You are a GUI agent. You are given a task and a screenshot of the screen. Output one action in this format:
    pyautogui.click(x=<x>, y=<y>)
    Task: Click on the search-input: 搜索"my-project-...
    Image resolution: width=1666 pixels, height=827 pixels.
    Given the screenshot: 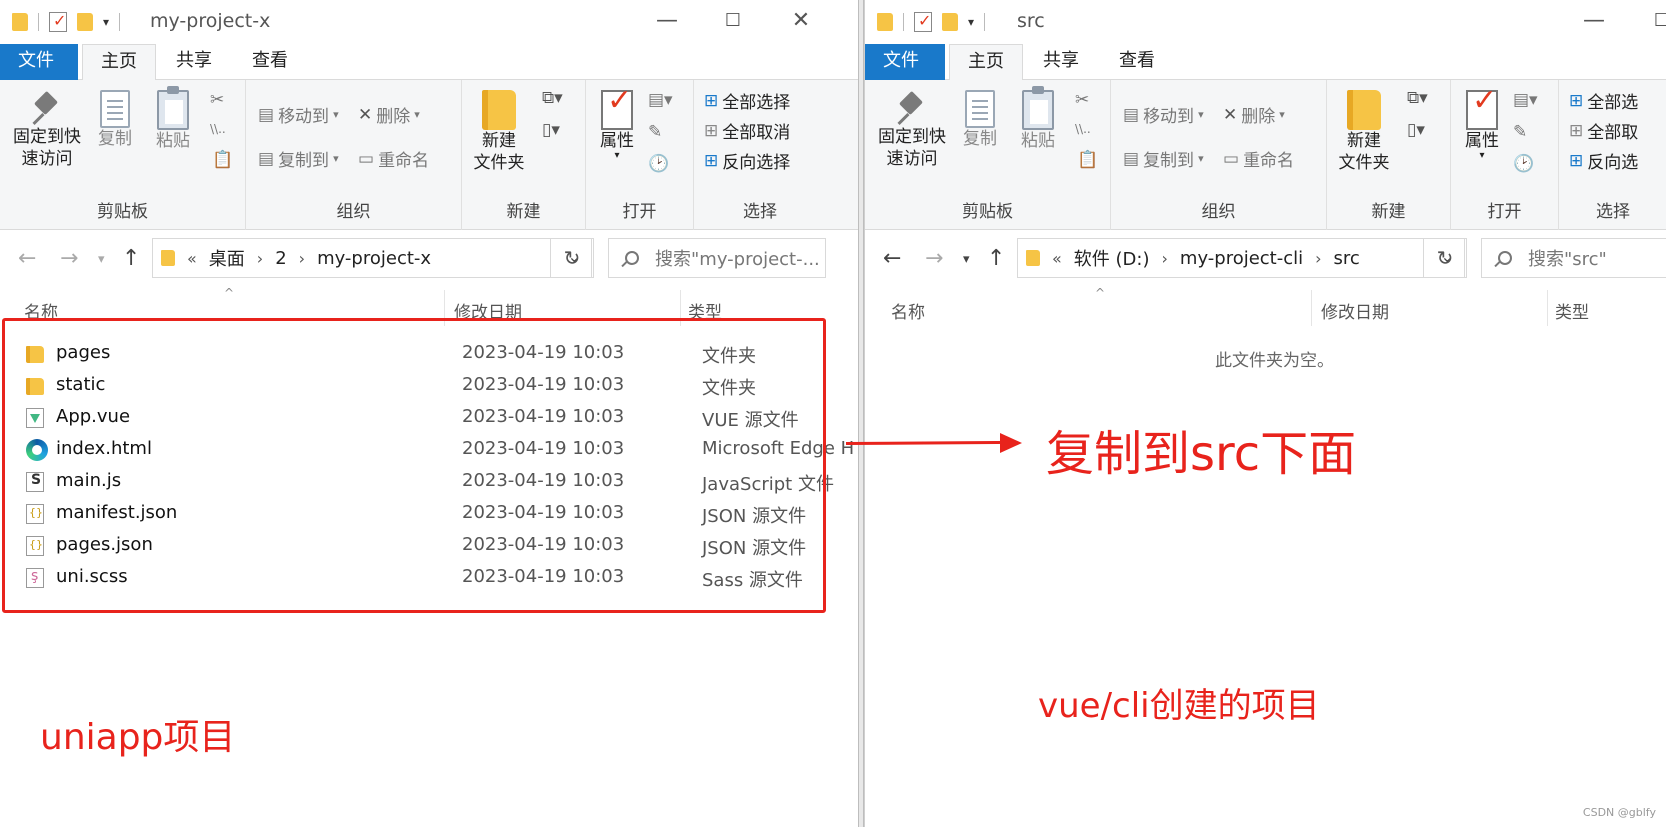 What is the action you would take?
    pyautogui.click(x=717, y=258)
    